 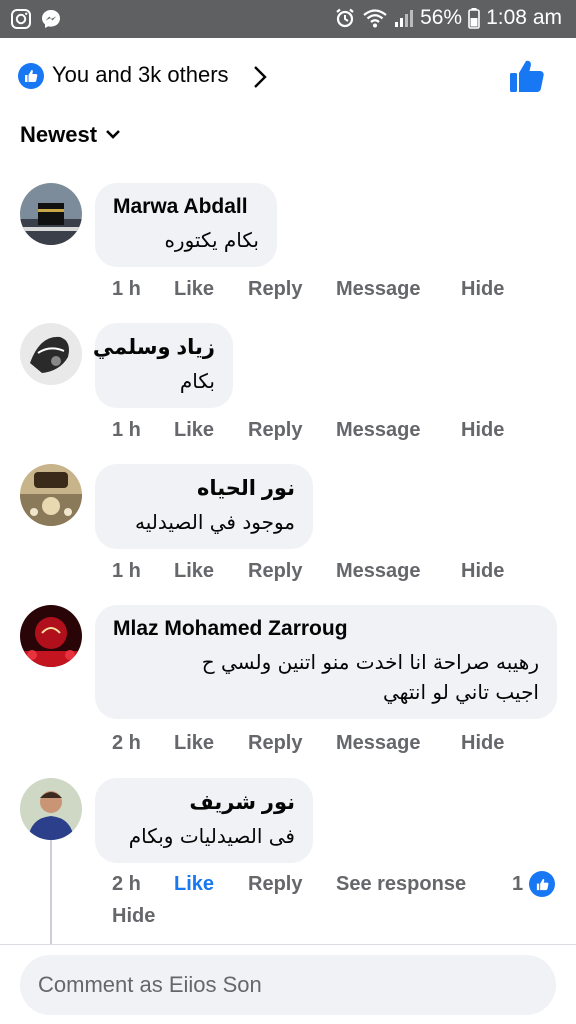 I want to click on comment-text: بكام, so click(x=197, y=381).